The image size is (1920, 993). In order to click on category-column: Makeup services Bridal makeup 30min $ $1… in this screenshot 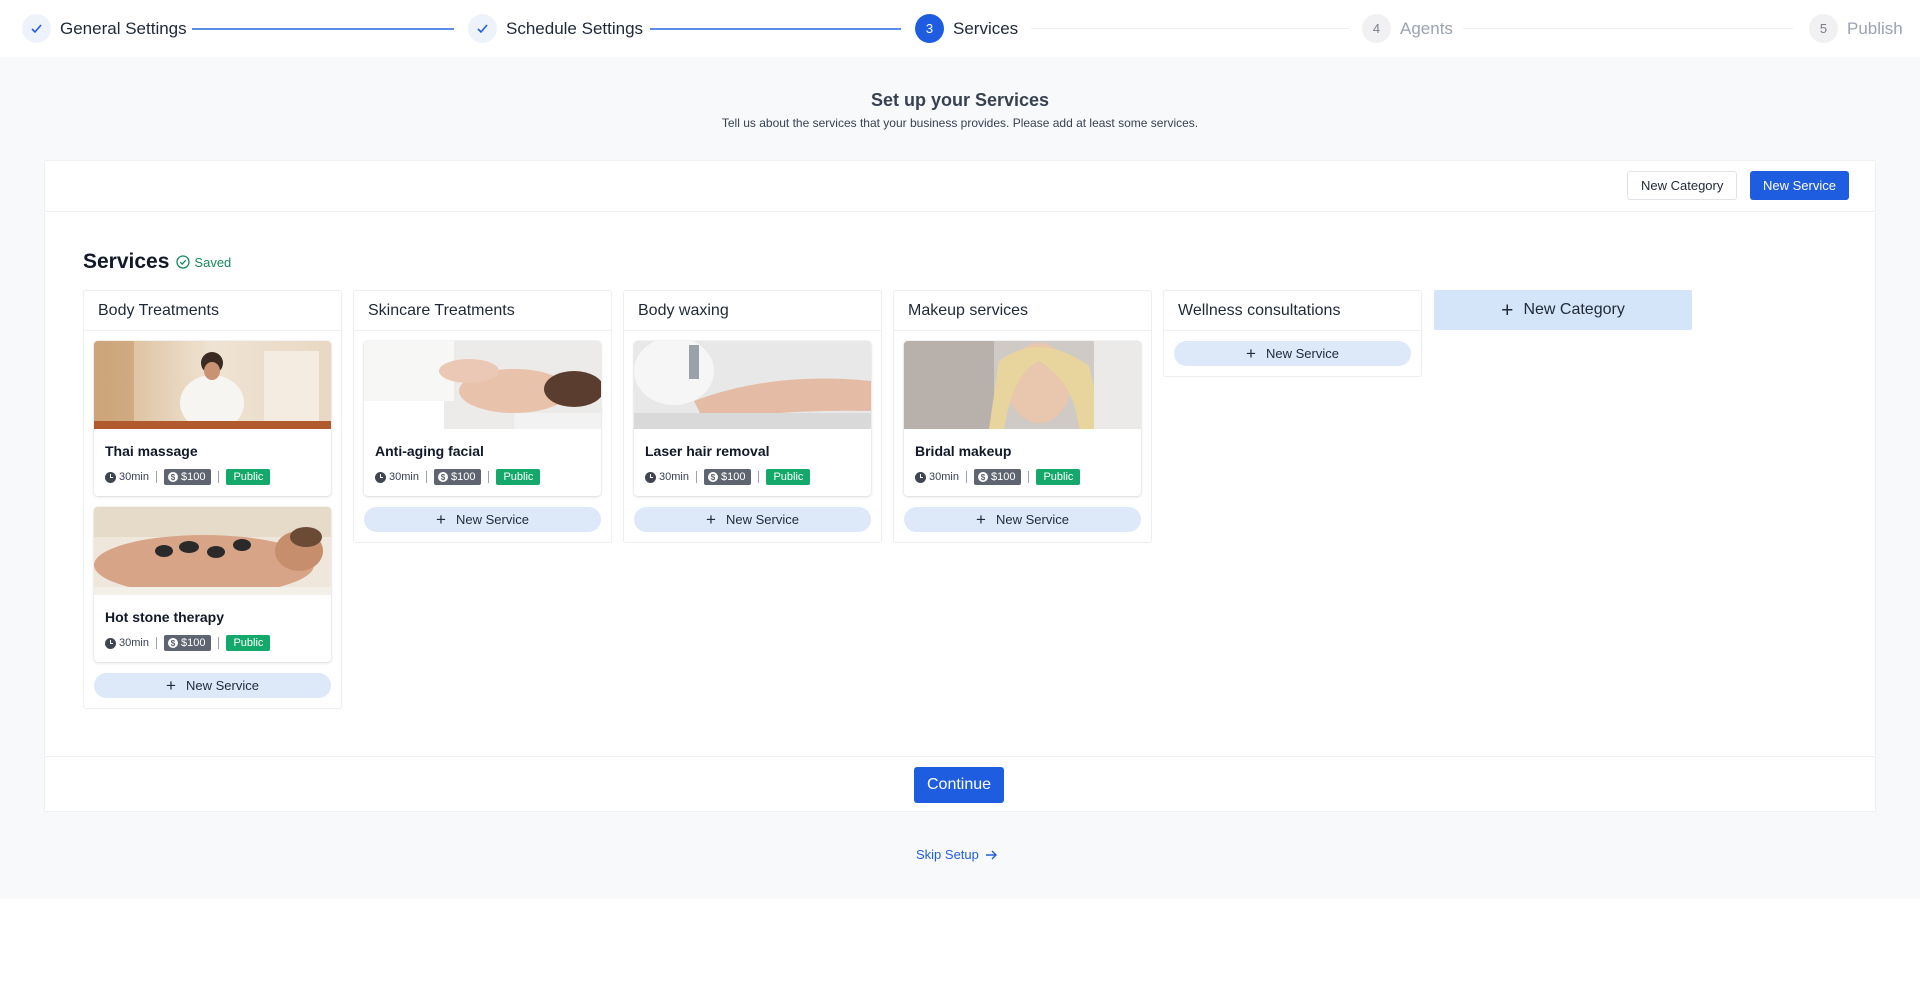, I will do `click(1022, 416)`.